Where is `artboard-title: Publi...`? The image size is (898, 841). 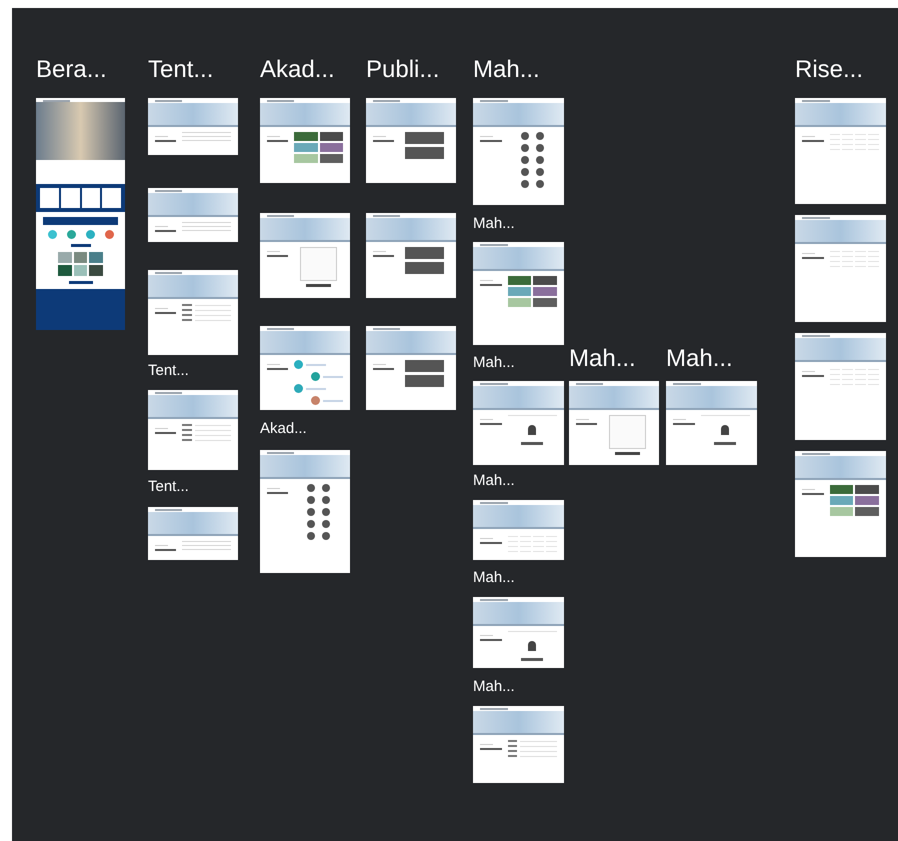 artboard-title: Publi... is located at coordinates (403, 70).